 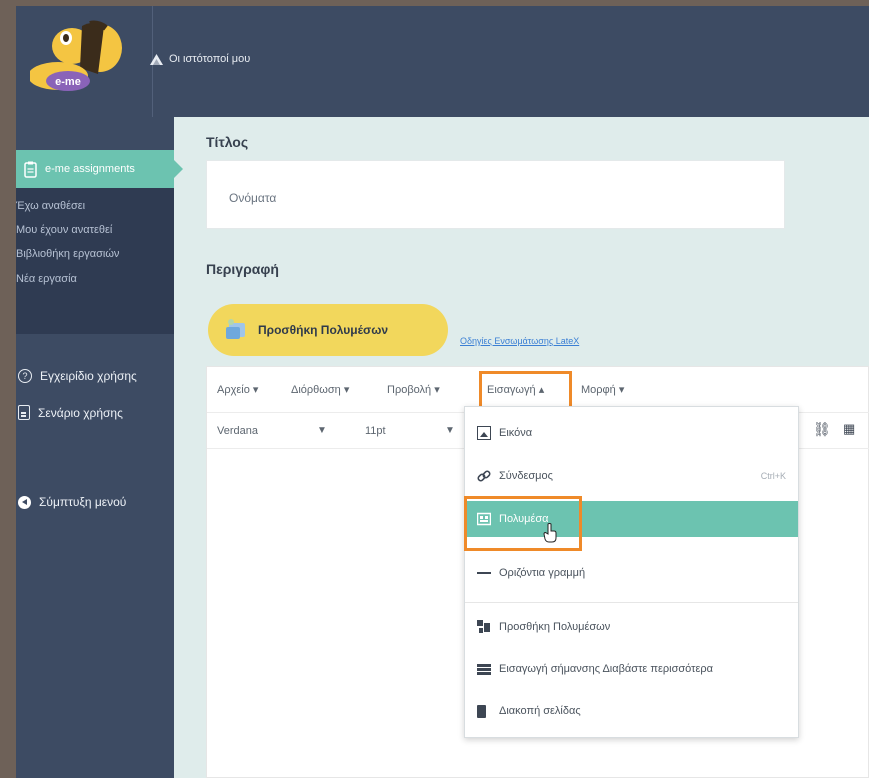 I want to click on sidebar-subitem-assigned-by-me: Έχω αναθέσει, so click(x=50, y=206).